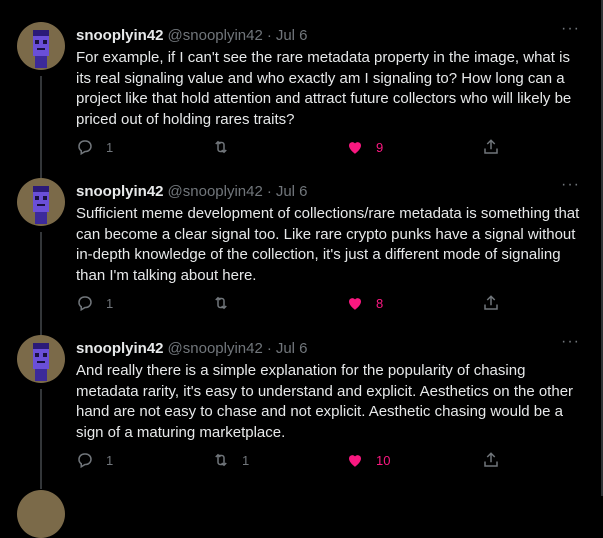  Describe the element at coordinates (380, 147) in the screenshot. I see `like-count: 9` at that location.